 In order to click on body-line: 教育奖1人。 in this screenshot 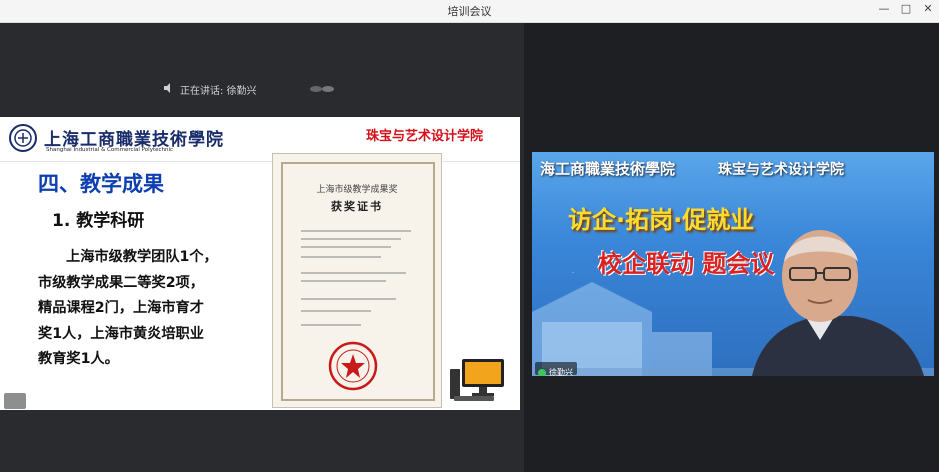, I will do `click(78, 359)`.